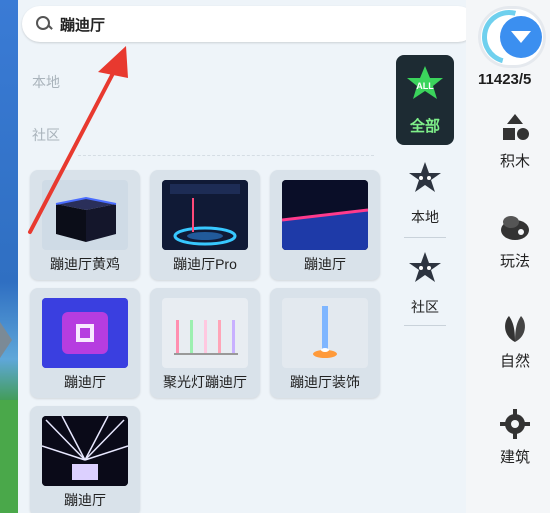 This screenshot has height=513, width=550. Describe the element at coordinates (205, 333) in the screenshot. I see `spotlight-bars-thumbnail` at that location.